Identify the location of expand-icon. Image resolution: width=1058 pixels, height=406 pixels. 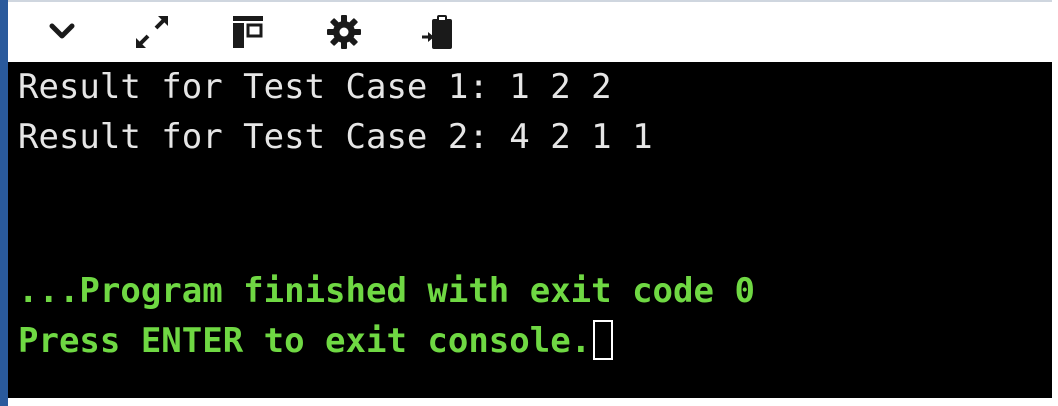
(152, 32).